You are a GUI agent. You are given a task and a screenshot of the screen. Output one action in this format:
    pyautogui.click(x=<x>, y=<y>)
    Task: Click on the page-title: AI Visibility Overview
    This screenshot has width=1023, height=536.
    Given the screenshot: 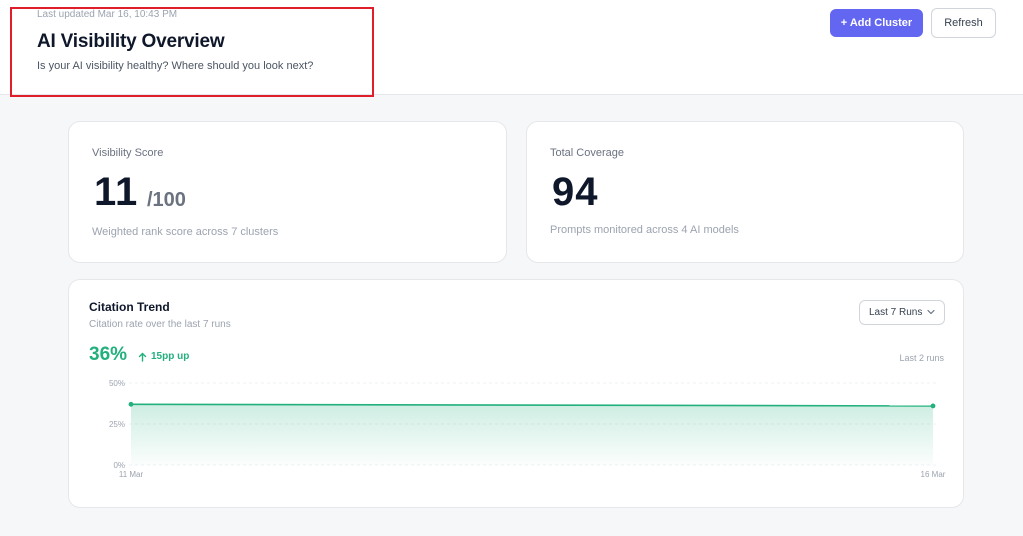 What is the action you would take?
    pyautogui.click(x=131, y=41)
    